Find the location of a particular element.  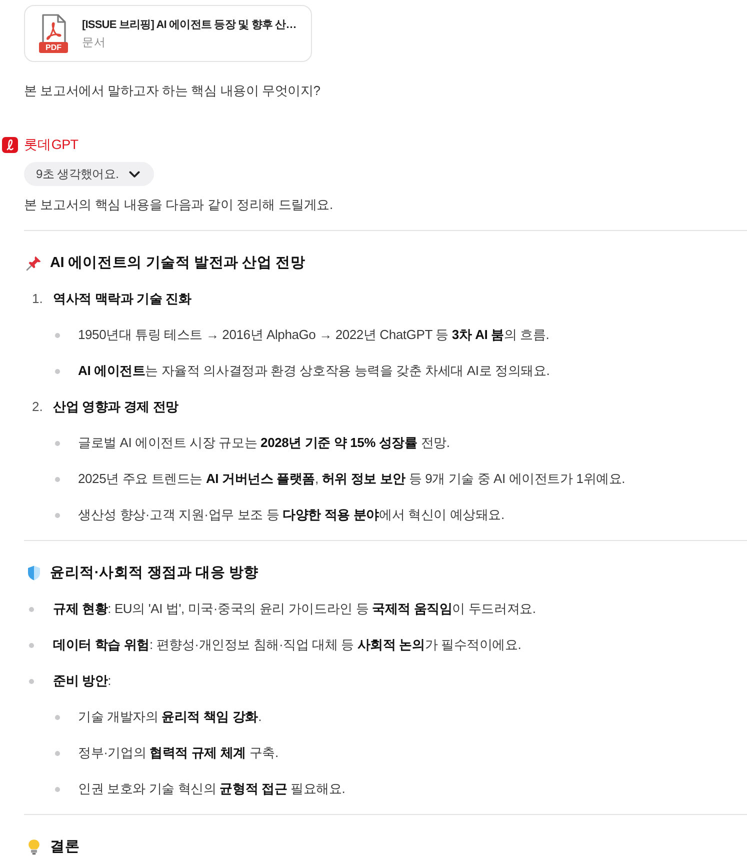

attachment-card: PDF [ISSUE 브리핑] AI 에이전트 등장 및 향후 산… 문서 is located at coordinates (168, 33).